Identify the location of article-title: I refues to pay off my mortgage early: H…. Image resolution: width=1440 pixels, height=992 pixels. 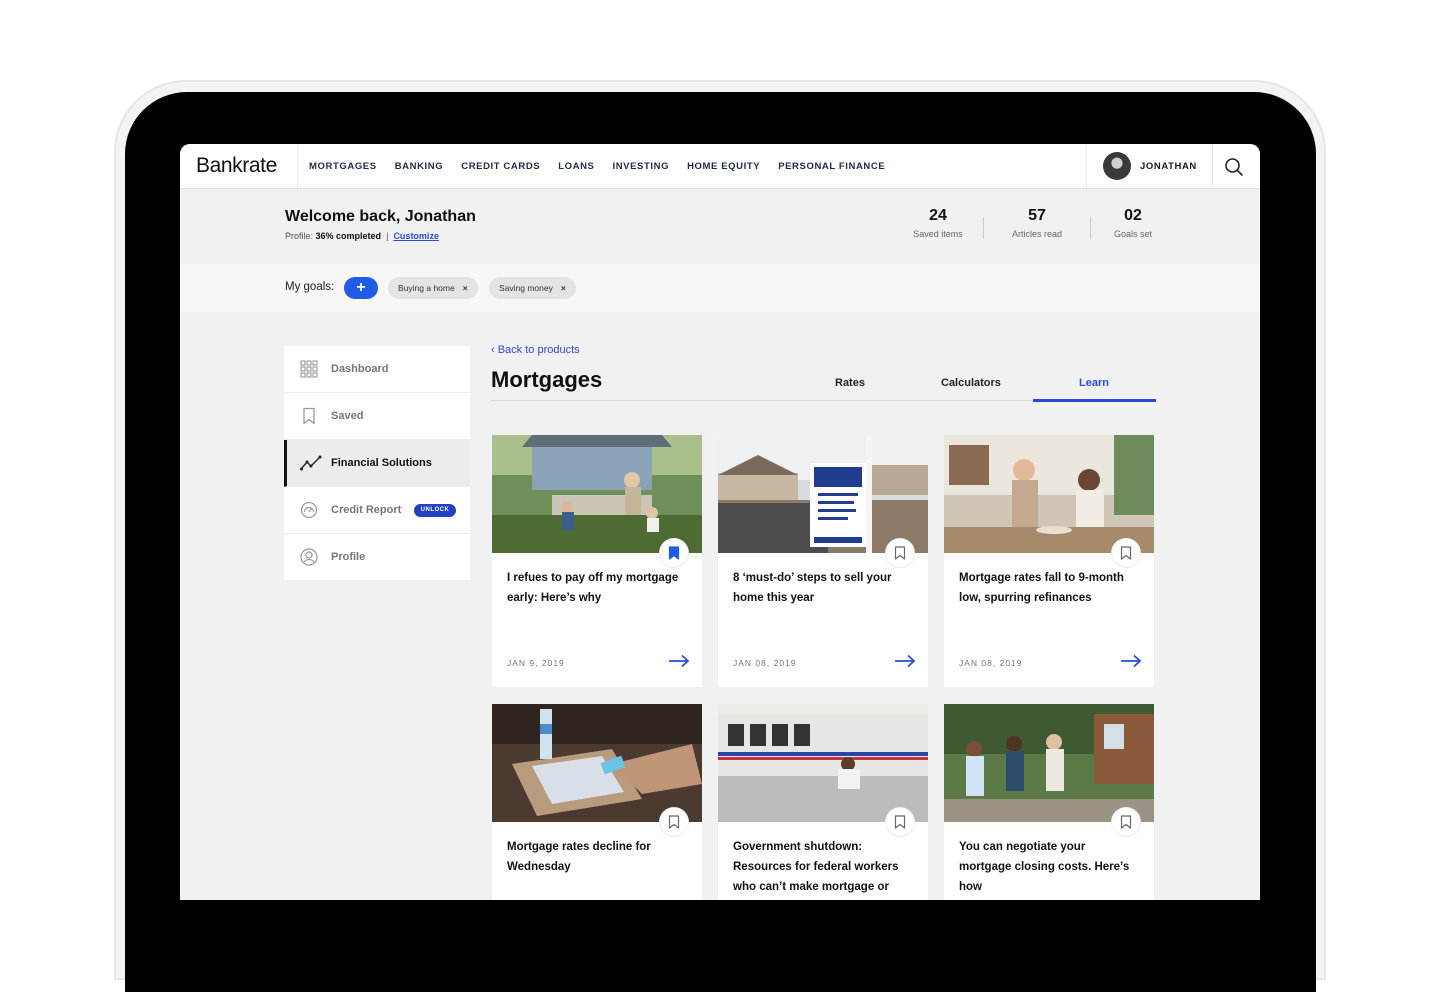
(593, 588).